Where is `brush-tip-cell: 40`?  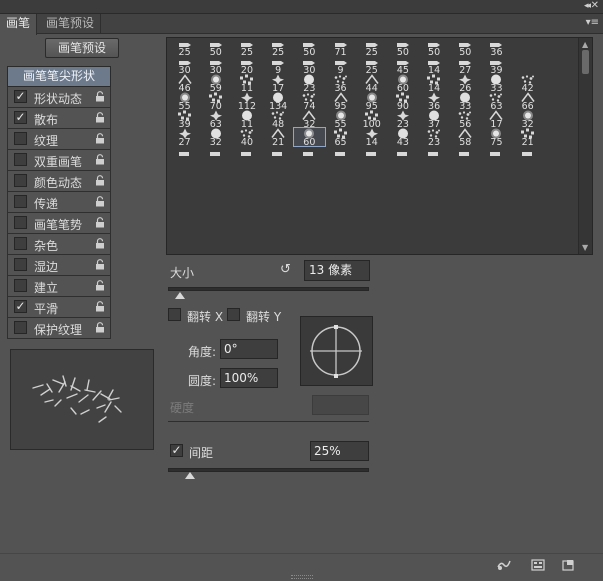 brush-tip-cell: 40 is located at coordinates (246, 137).